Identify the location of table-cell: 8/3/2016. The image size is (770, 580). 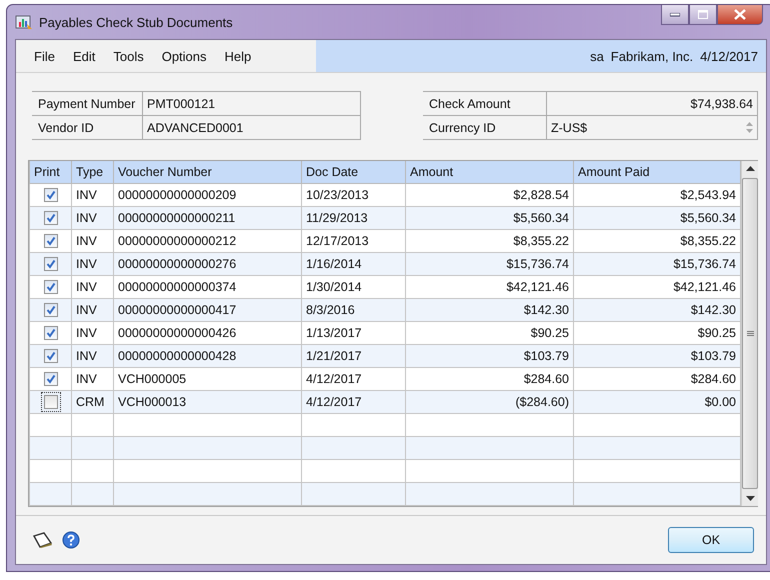
(354, 310).